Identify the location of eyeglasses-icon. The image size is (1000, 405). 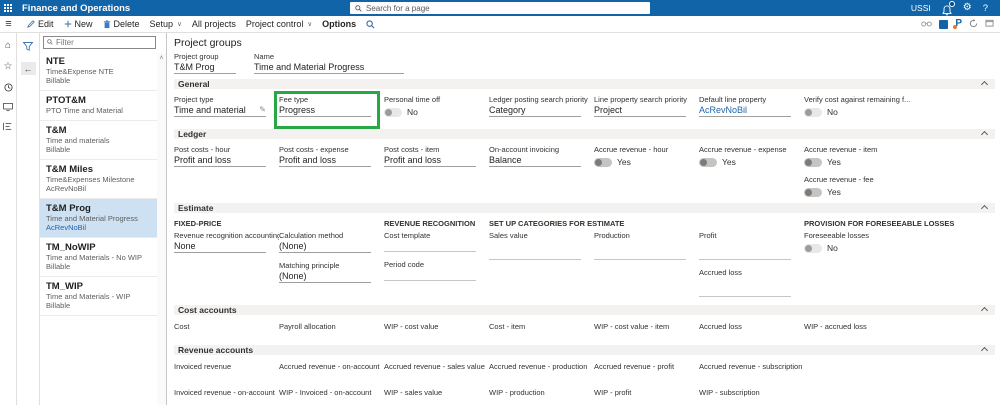
(927, 24).